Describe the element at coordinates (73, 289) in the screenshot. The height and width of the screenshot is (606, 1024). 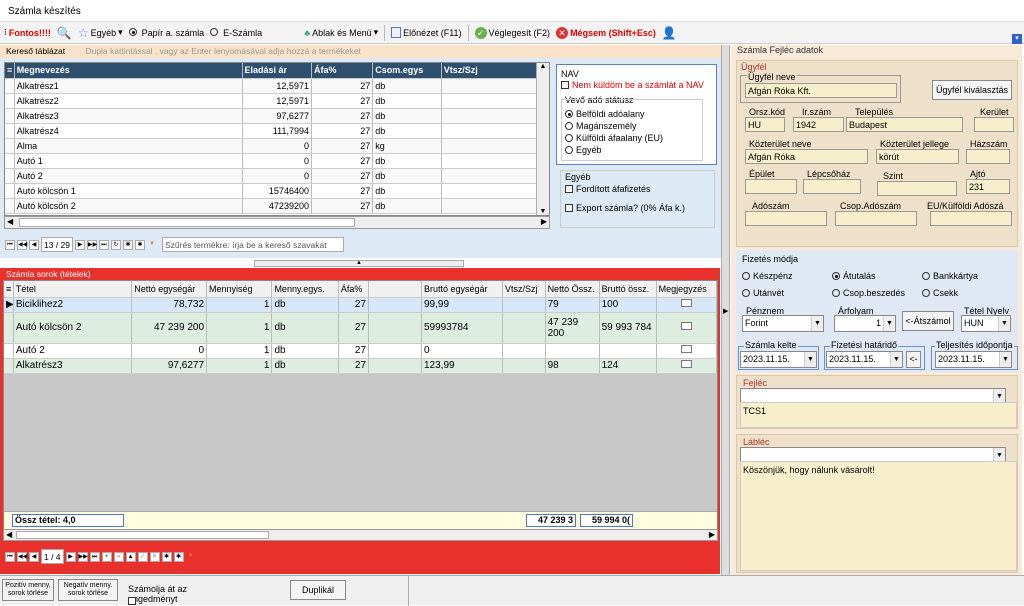
I see `column-header: Tétel` at that location.